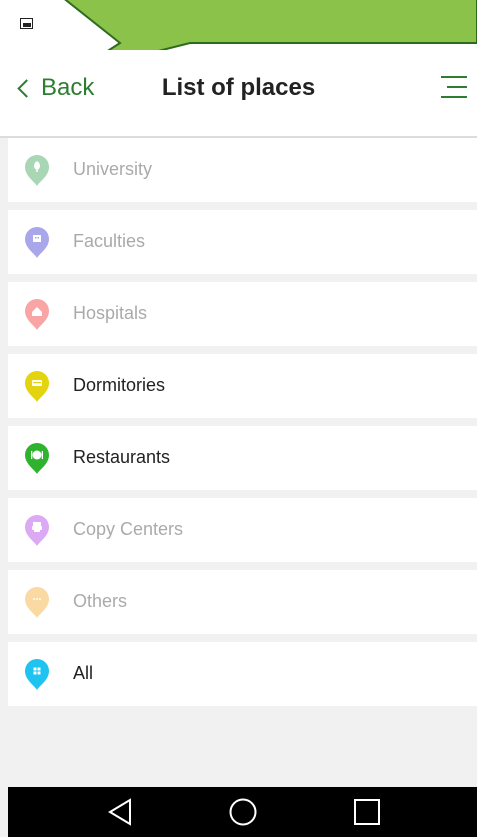 Image resolution: width=477 pixels, height=837 pixels. I want to click on list-item-label: University, so click(113, 169).